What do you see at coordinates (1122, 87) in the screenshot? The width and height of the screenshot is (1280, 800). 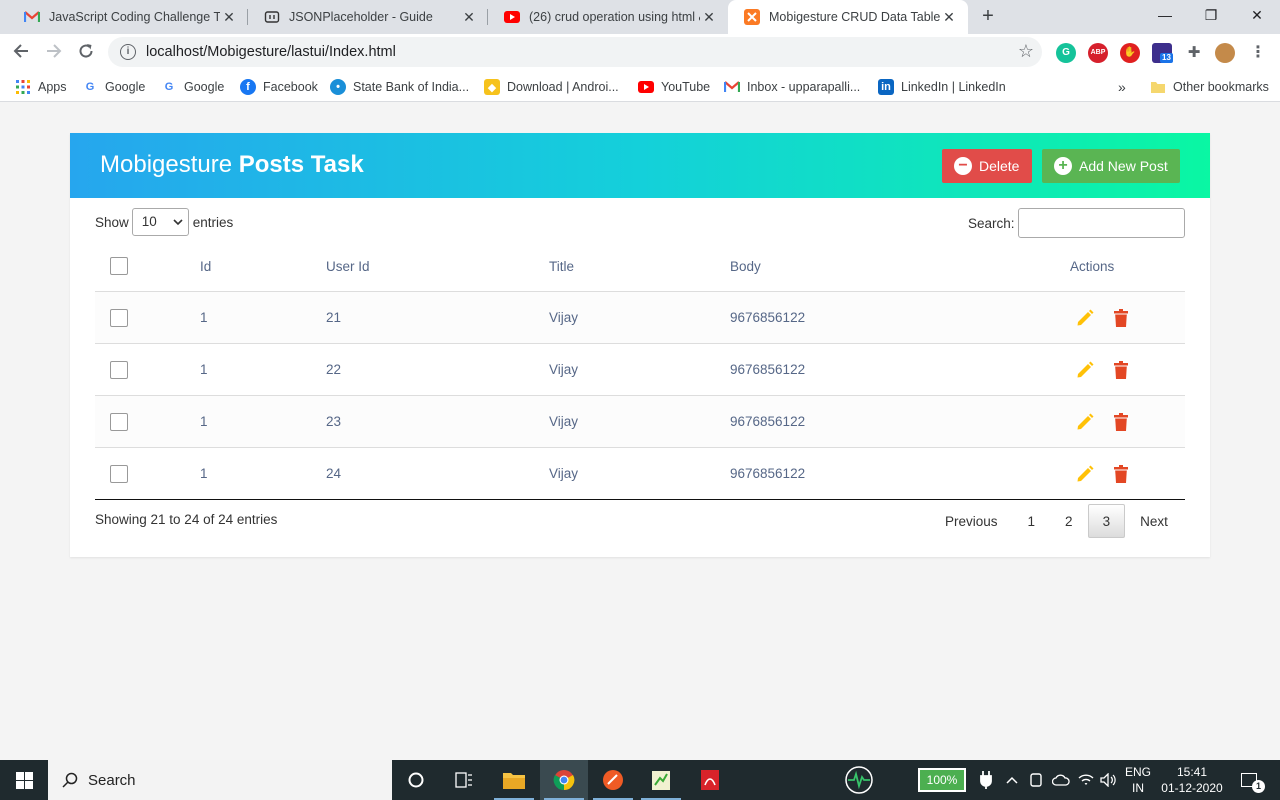 I see `bookmarks-overflow-button: »` at bounding box center [1122, 87].